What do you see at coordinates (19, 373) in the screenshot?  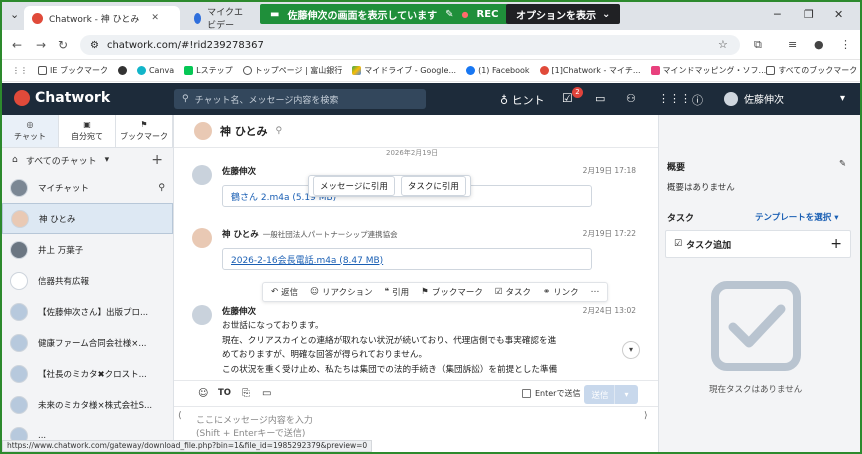 I see `avatar` at bounding box center [19, 373].